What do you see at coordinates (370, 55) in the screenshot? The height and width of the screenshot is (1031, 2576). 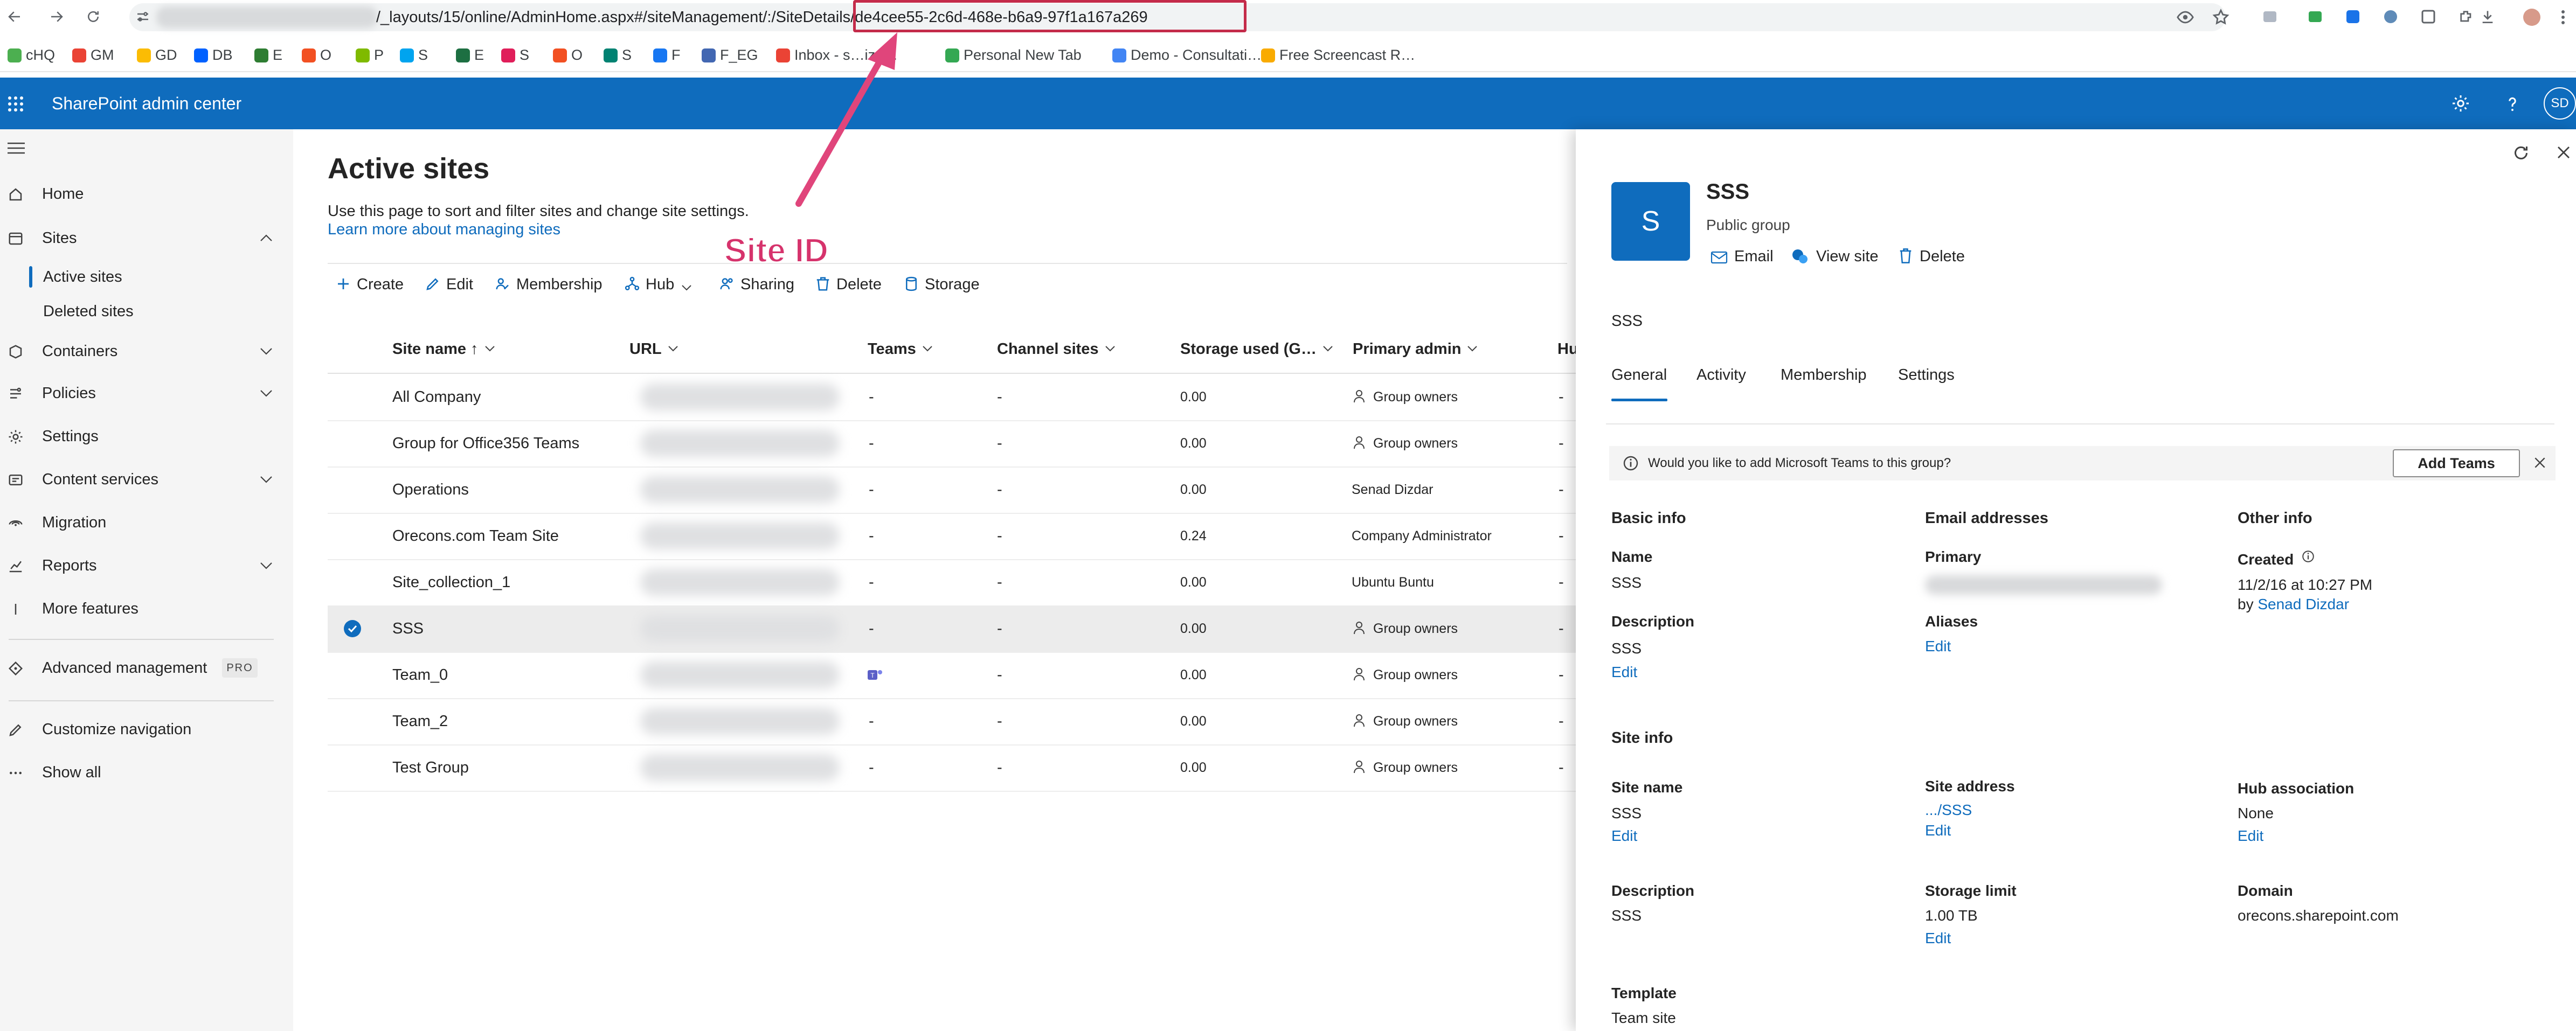 I see `bookmark-item: P` at bounding box center [370, 55].